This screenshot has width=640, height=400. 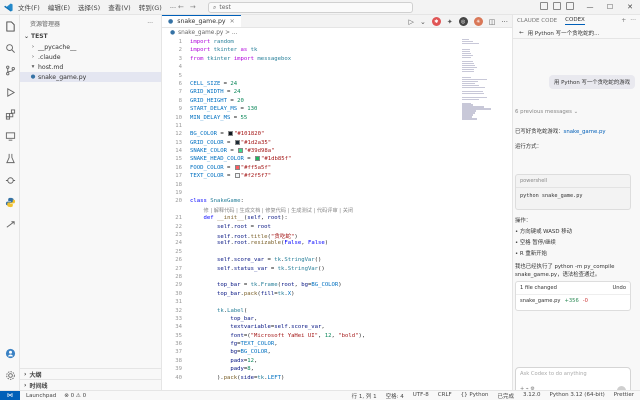 What do you see at coordinates (337, 320) in the screenshot?
I see `code-line: 33 top_bar,` at bounding box center [337, 320].